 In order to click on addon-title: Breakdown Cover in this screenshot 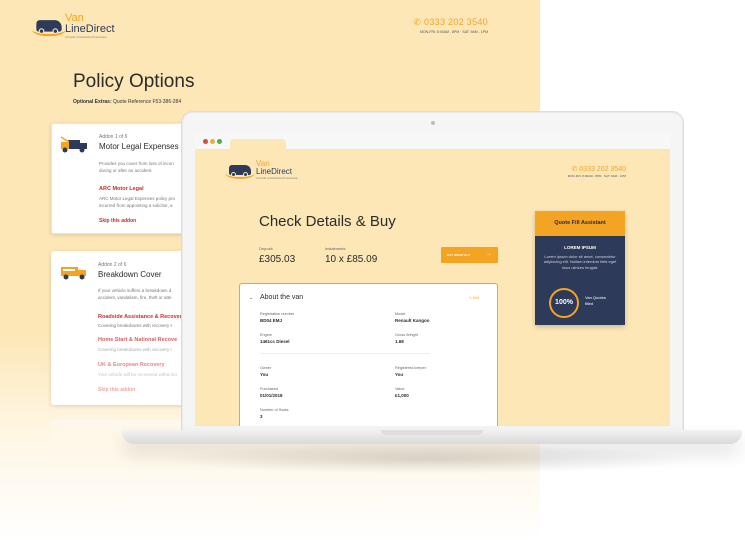, I will do `click(130, 274)`.